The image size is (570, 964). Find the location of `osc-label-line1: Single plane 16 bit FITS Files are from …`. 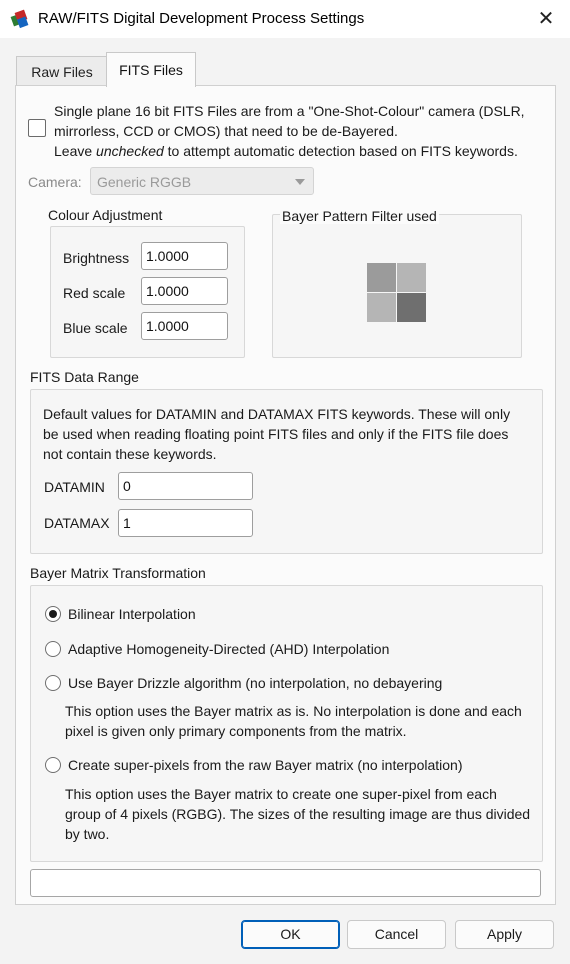

osc-label-line1: Single plane 16 bit FITS Files are from … is located at coordinates (289, 121).